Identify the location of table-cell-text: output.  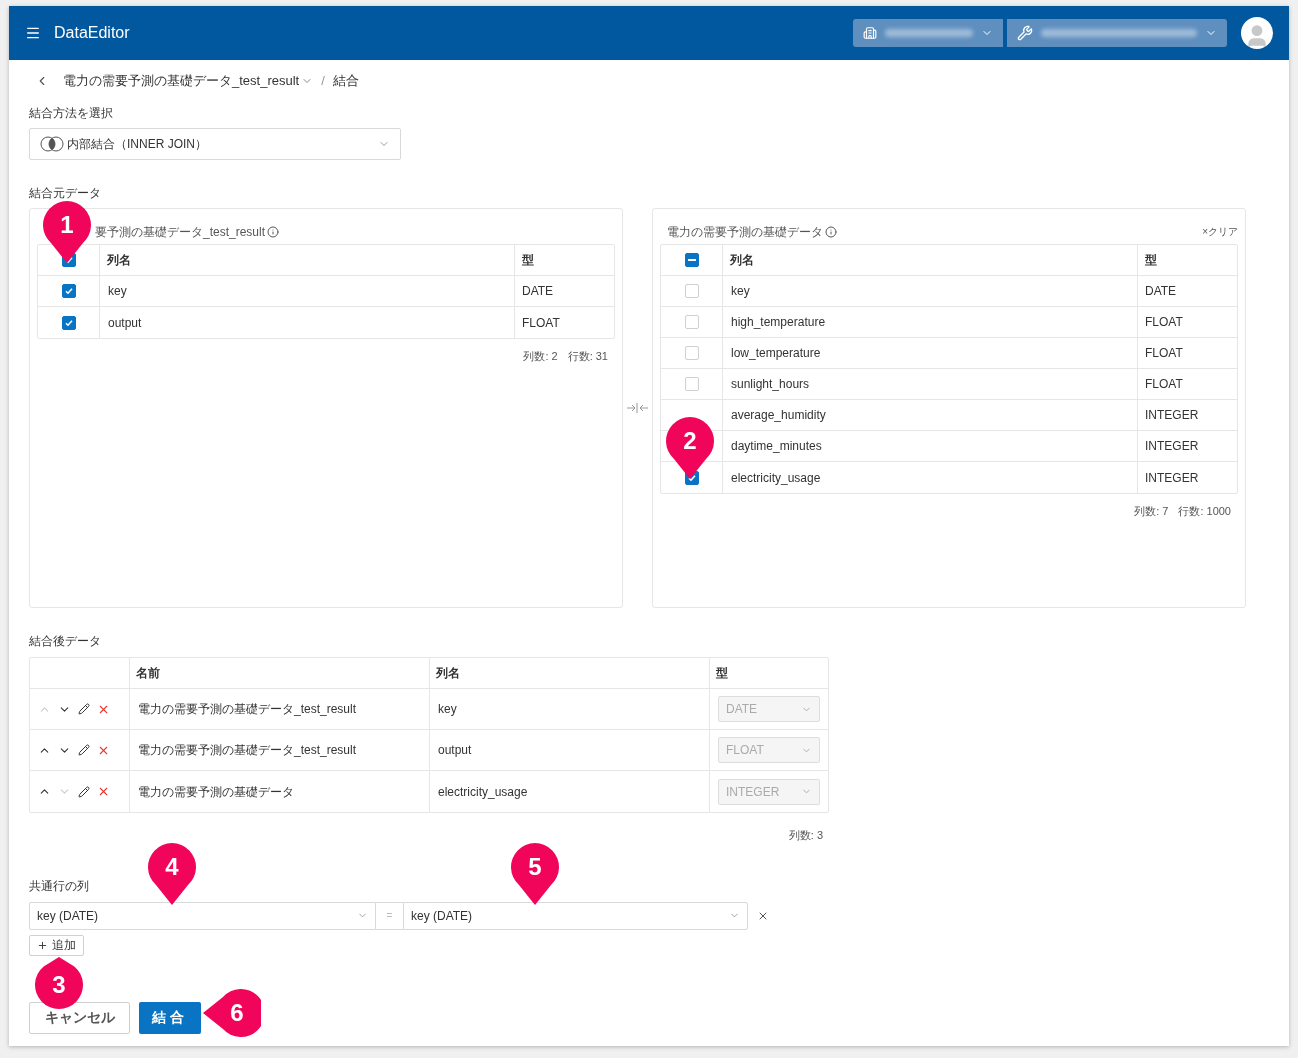
(125, 323).